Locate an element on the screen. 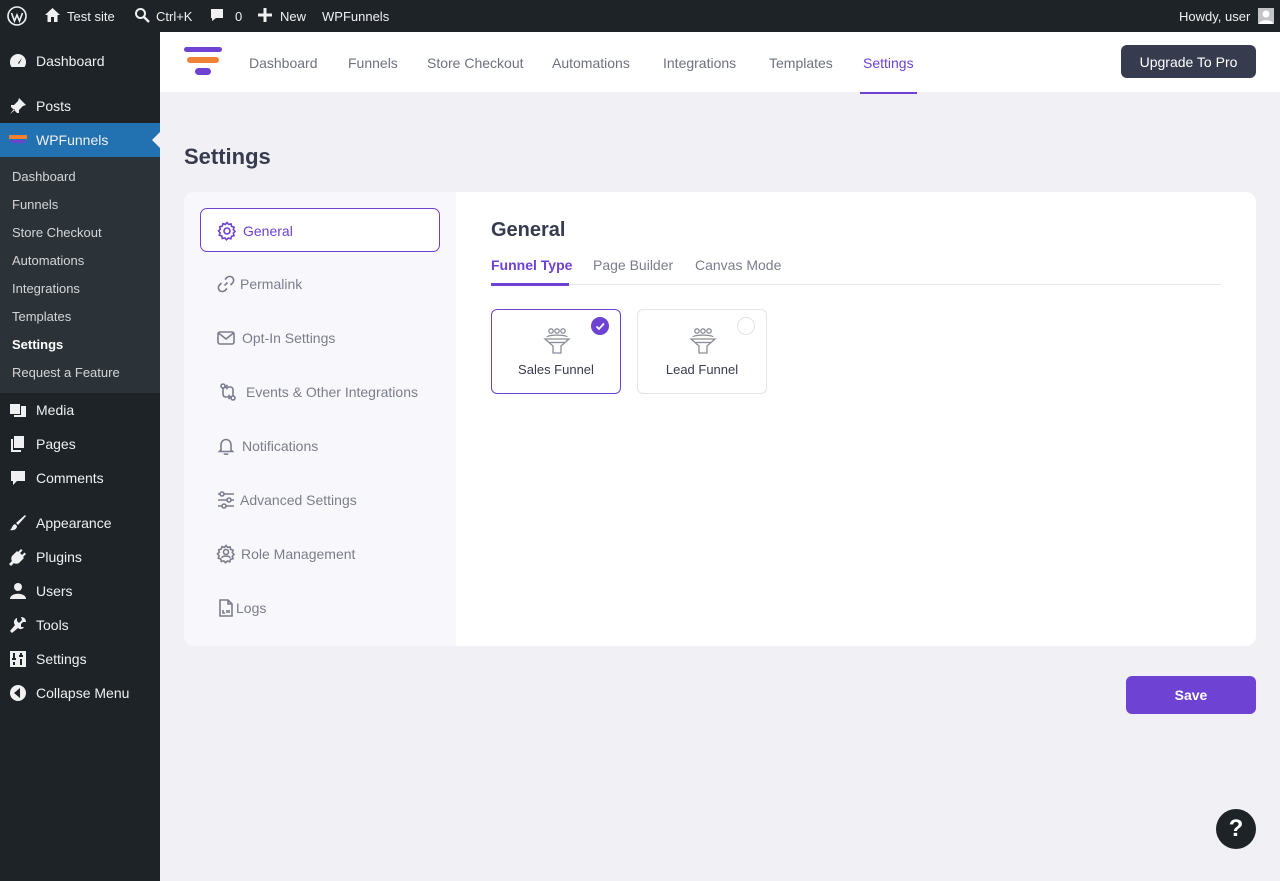 This screenshot has width=1280, height=881. funnel-type-label: Lead Funnel is located at coordinates (702, 369).